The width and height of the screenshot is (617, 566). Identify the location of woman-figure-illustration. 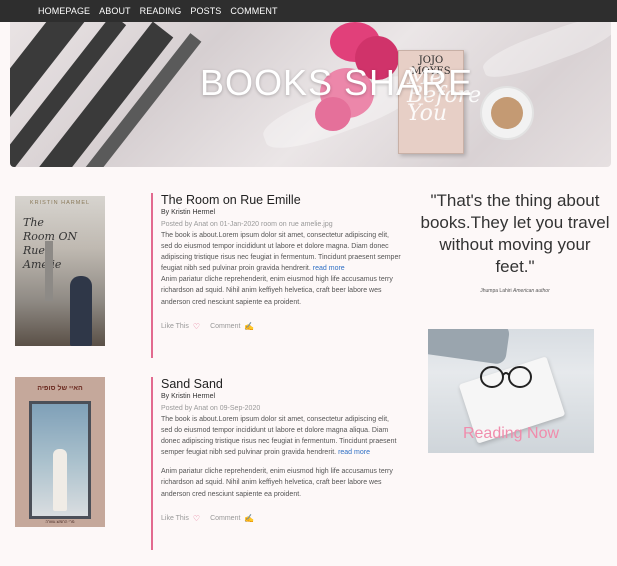
(81, 311).